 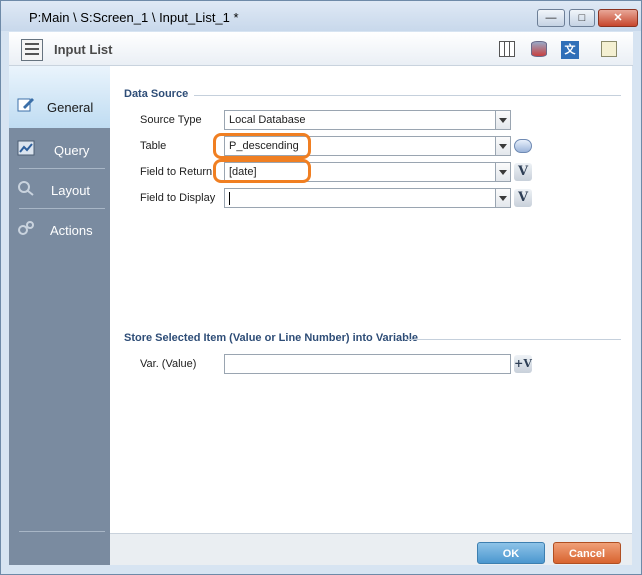 I want to click on table-label: Table, so click(x=153, y=146).